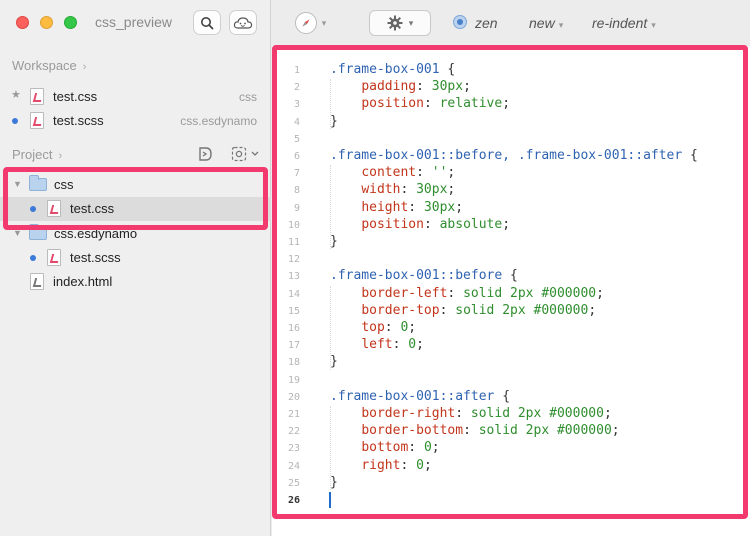 The width and height of the screenshot is (750, 536). Describe the element at coordinates (46, 22) in the screenshot. I see `minimize-window-button` at that location.